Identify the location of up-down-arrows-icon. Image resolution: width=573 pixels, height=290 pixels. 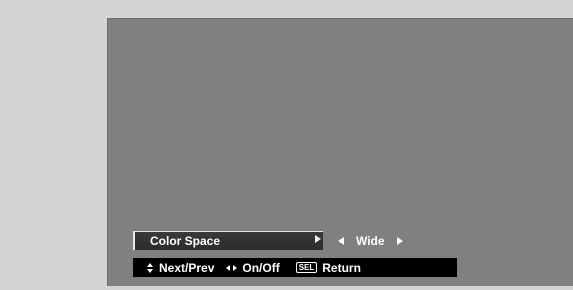
(150, 267).